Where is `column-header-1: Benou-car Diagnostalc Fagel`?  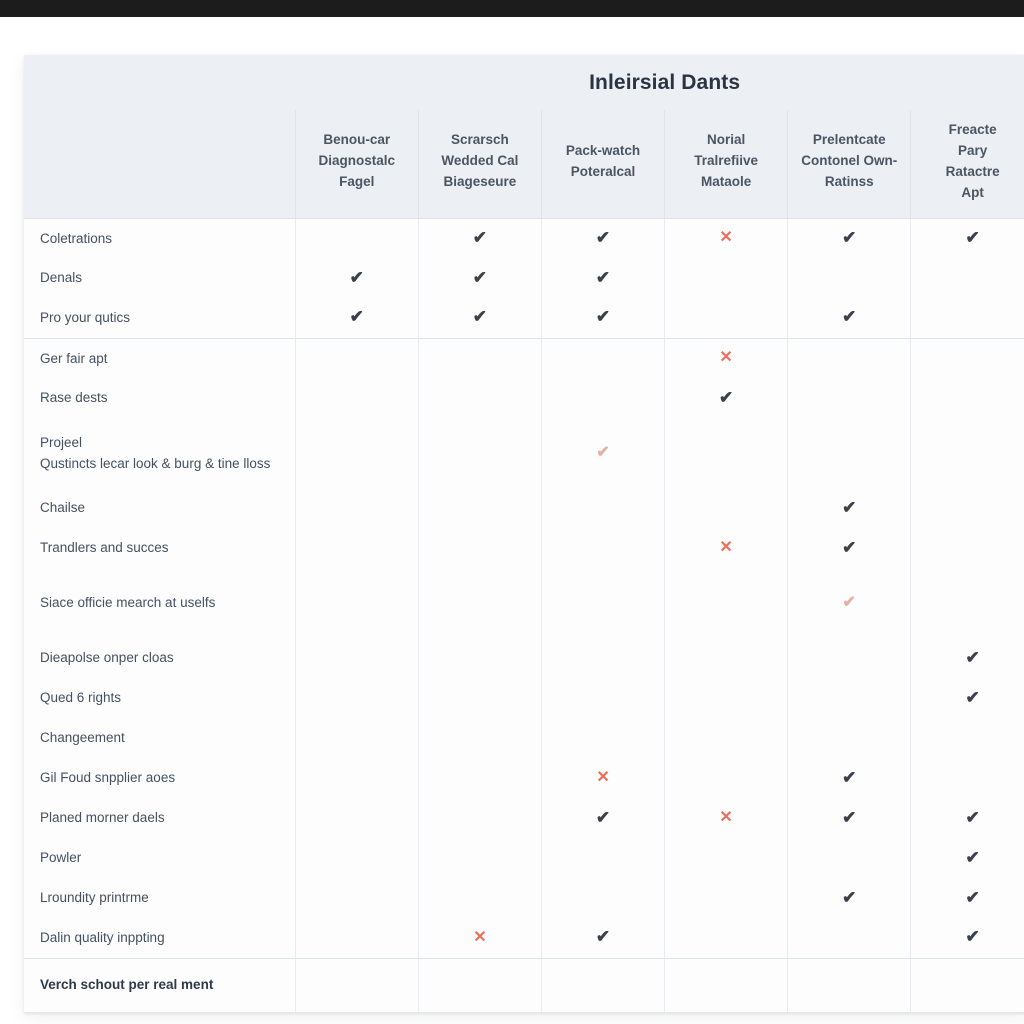 column-header-1: Benou-car Diagnostalc Fagel is located at coordinates (356, 164).